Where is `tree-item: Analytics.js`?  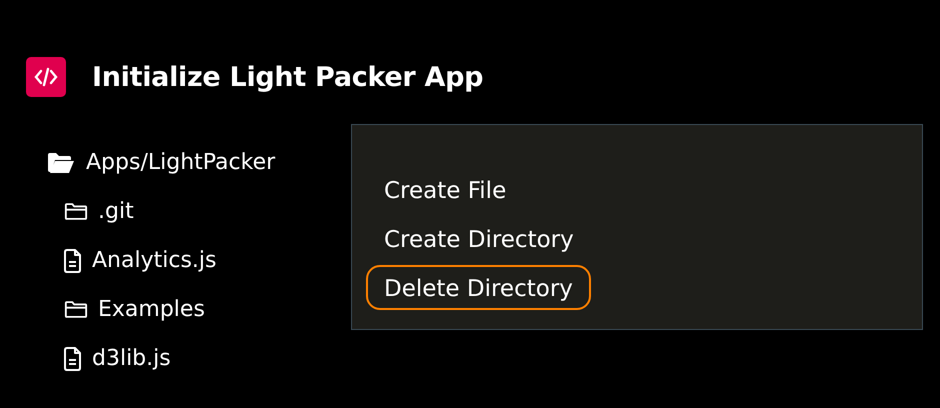
tree-item: Analytics.js is located at coordinates (198, 260).